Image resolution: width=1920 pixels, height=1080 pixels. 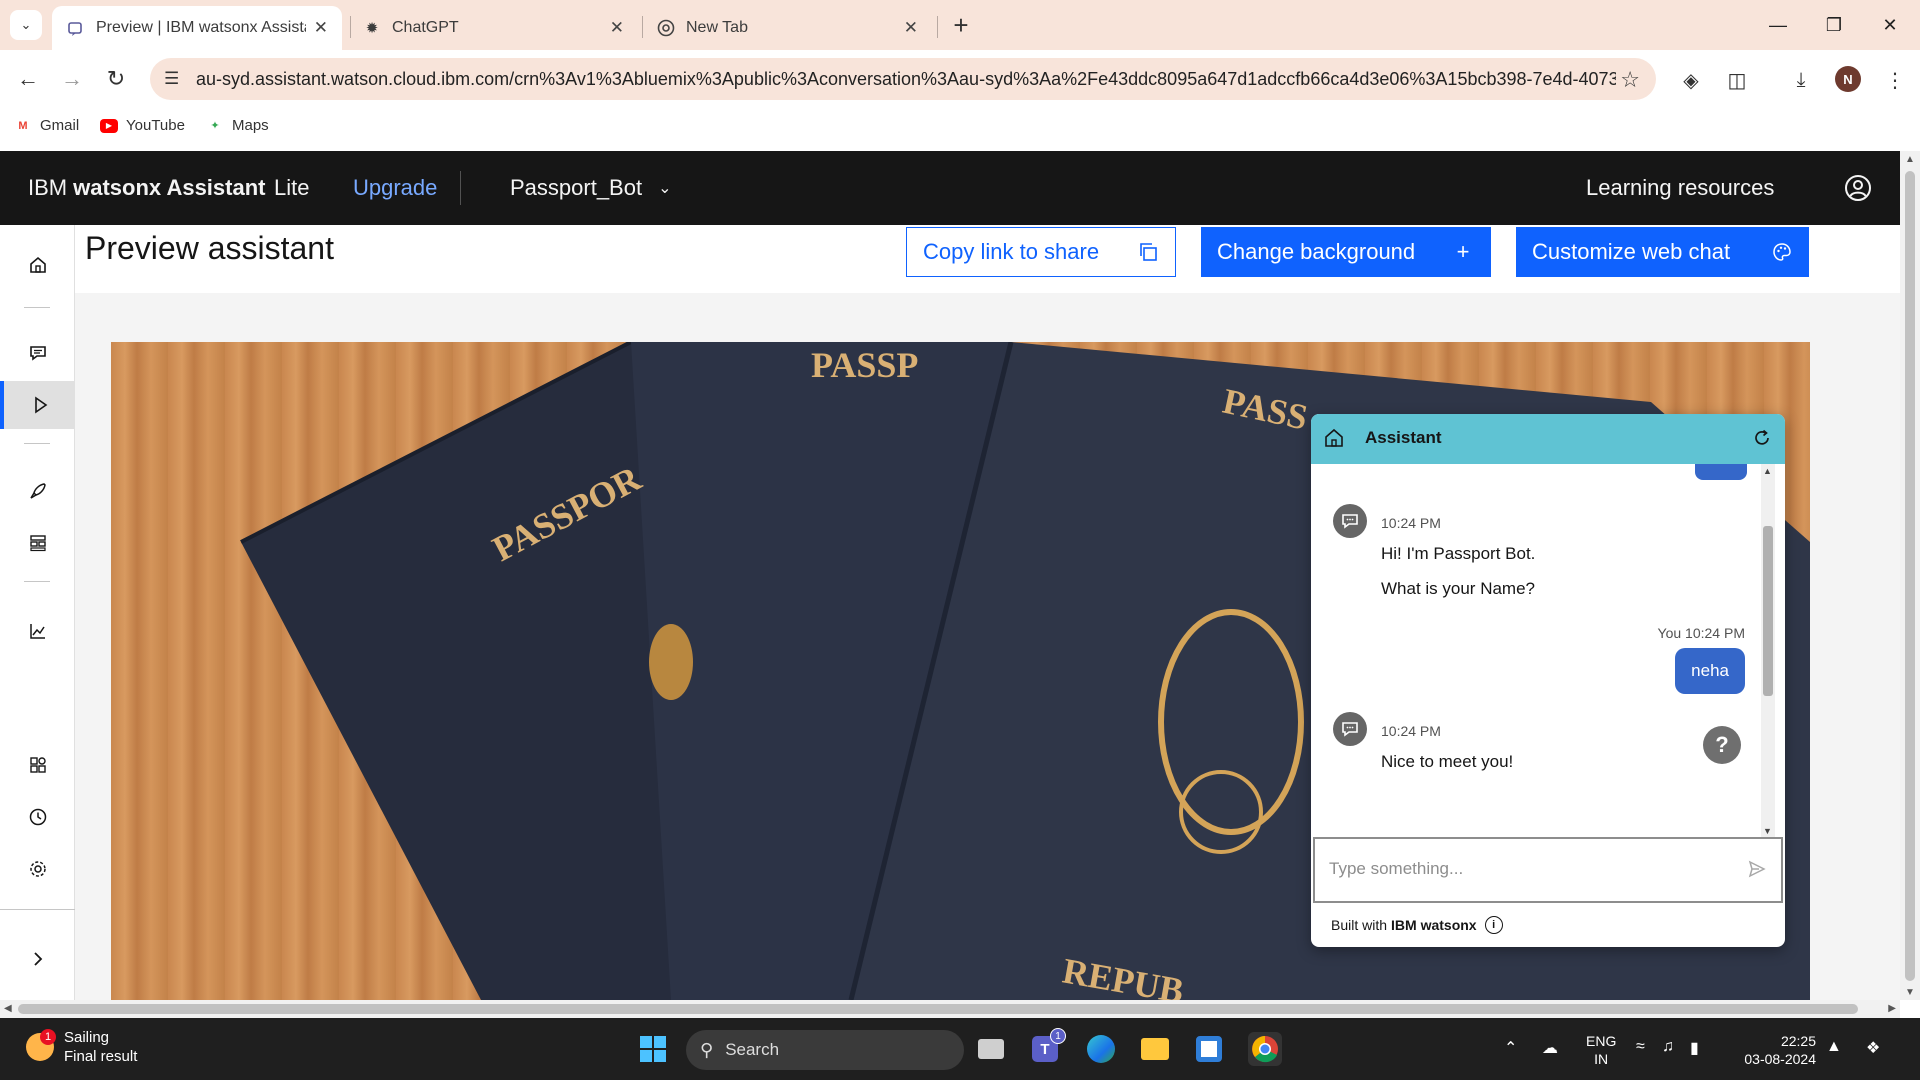 I want to click on back-button: ←, so click(x=28, y=79).